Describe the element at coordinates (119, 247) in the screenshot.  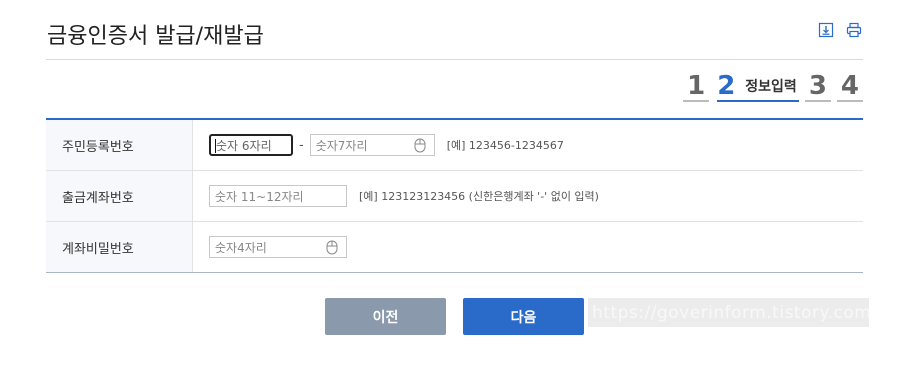
I see `account-password-label: 계좌비밀번호` at that location.